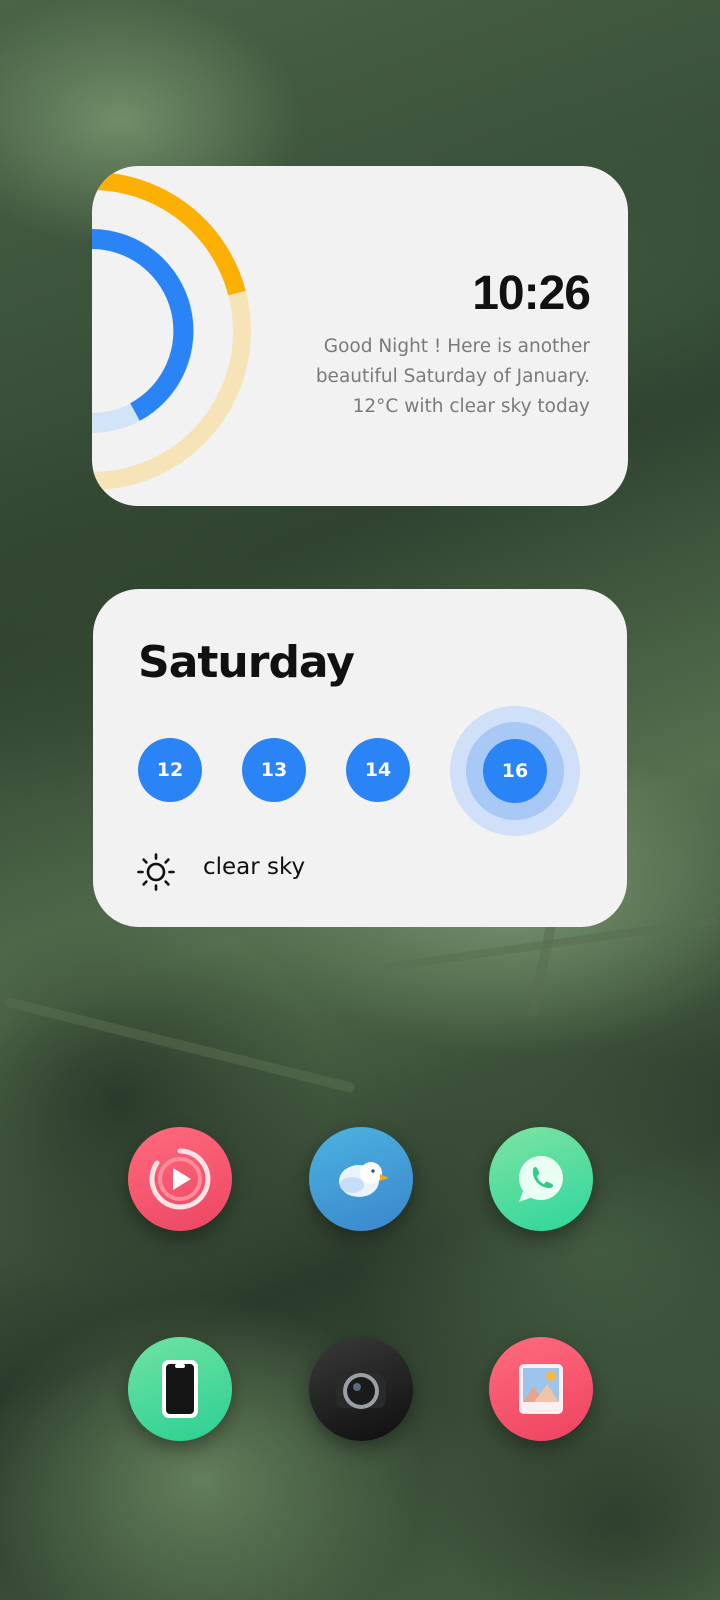 This screenshot has height=1600, width=720. I want to click on gallery-app-icon, so click(541, 1389).